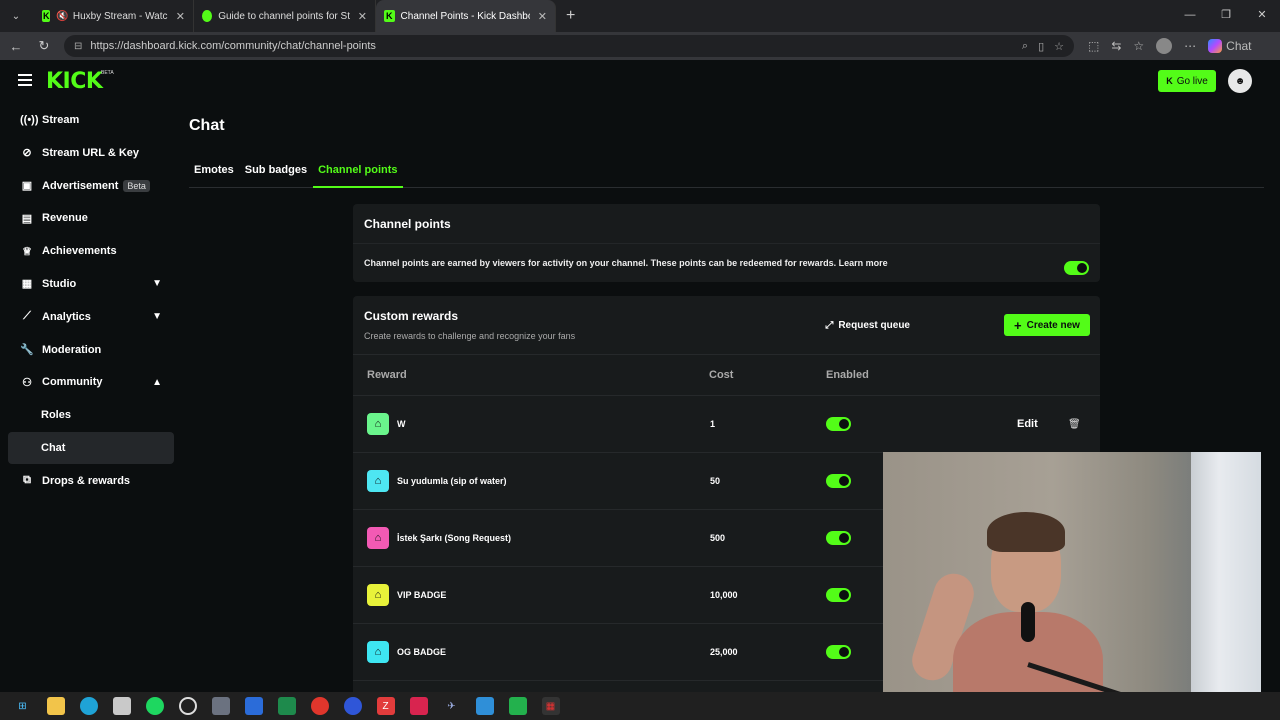 Image resolution: width=1280 pixels, height=720 pixels. What do you see at coordinates (27, 350) in the screenshot?
I see `wrench-icon: 🔧` at bounding box center [27, 350].